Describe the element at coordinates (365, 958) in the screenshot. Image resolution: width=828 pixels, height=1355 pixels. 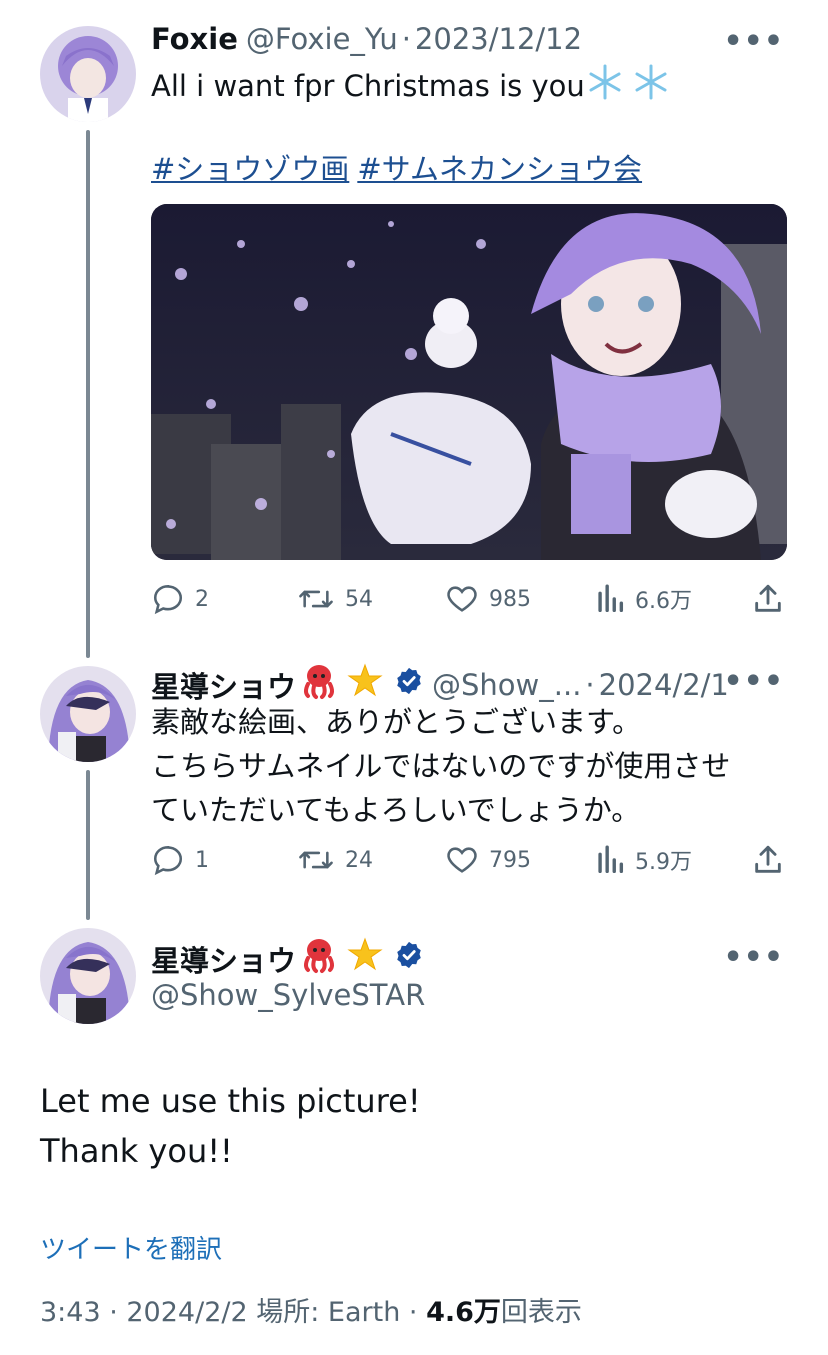
I see `glowing-star-icon` at that location.